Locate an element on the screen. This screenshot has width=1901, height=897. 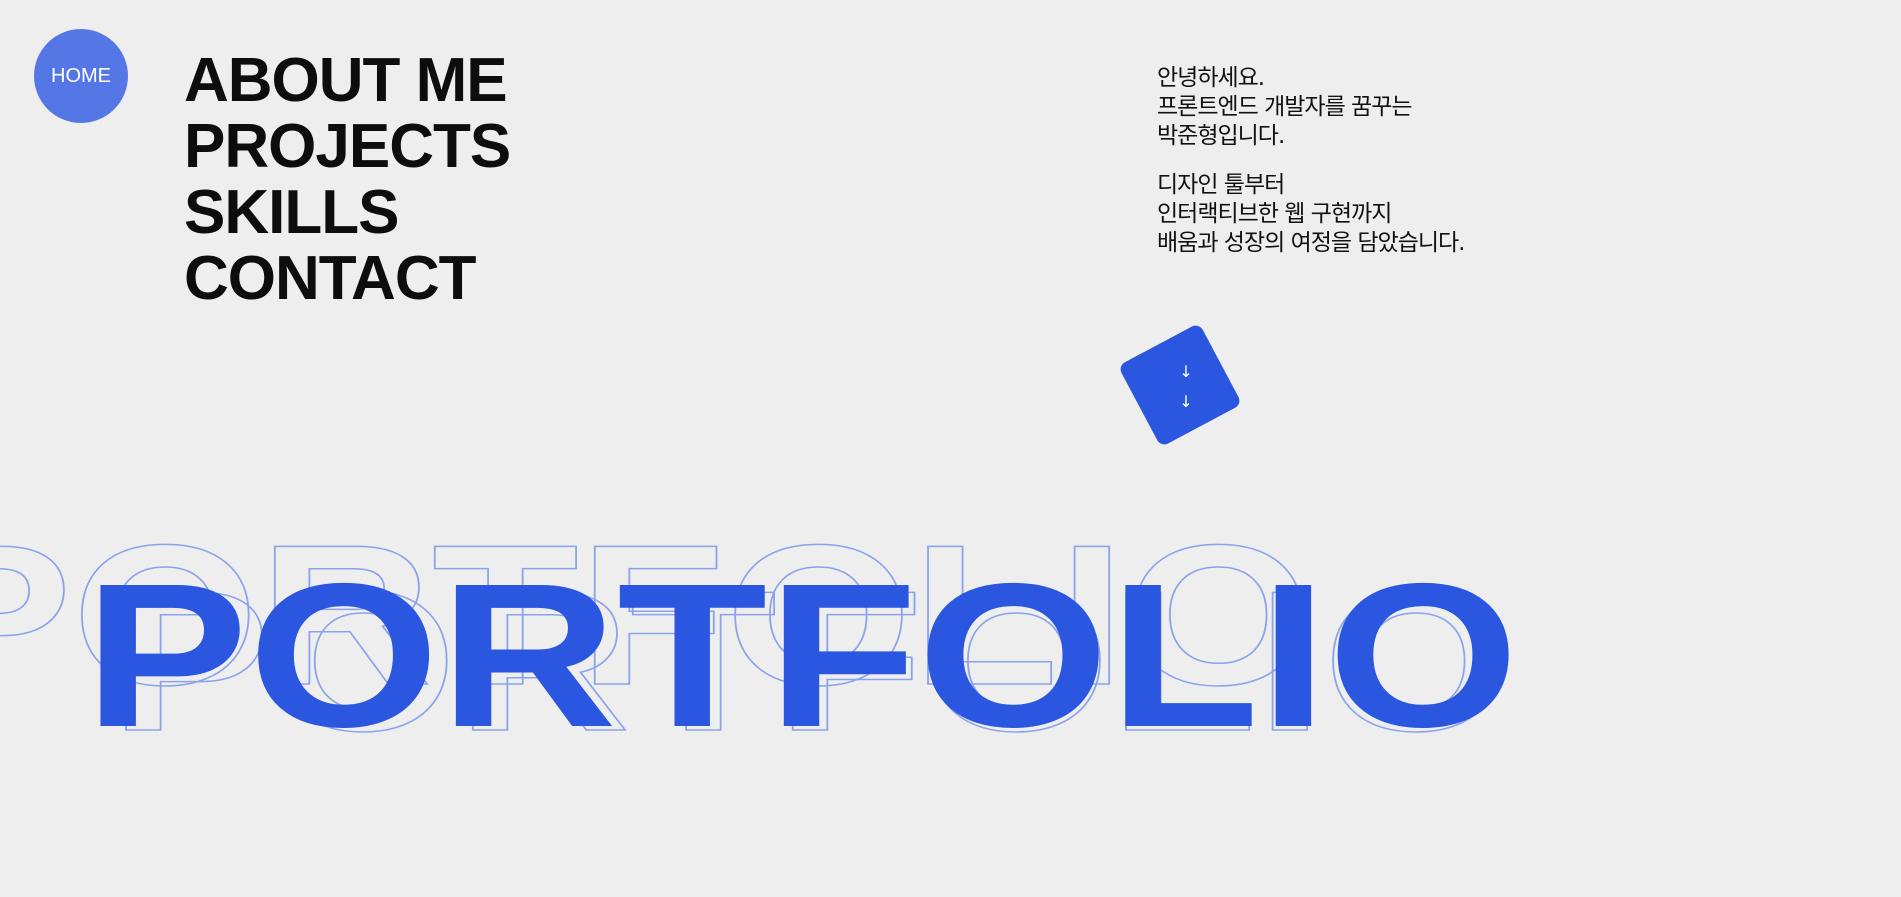
scroll-down-button is located at coordinates (1180, 385).